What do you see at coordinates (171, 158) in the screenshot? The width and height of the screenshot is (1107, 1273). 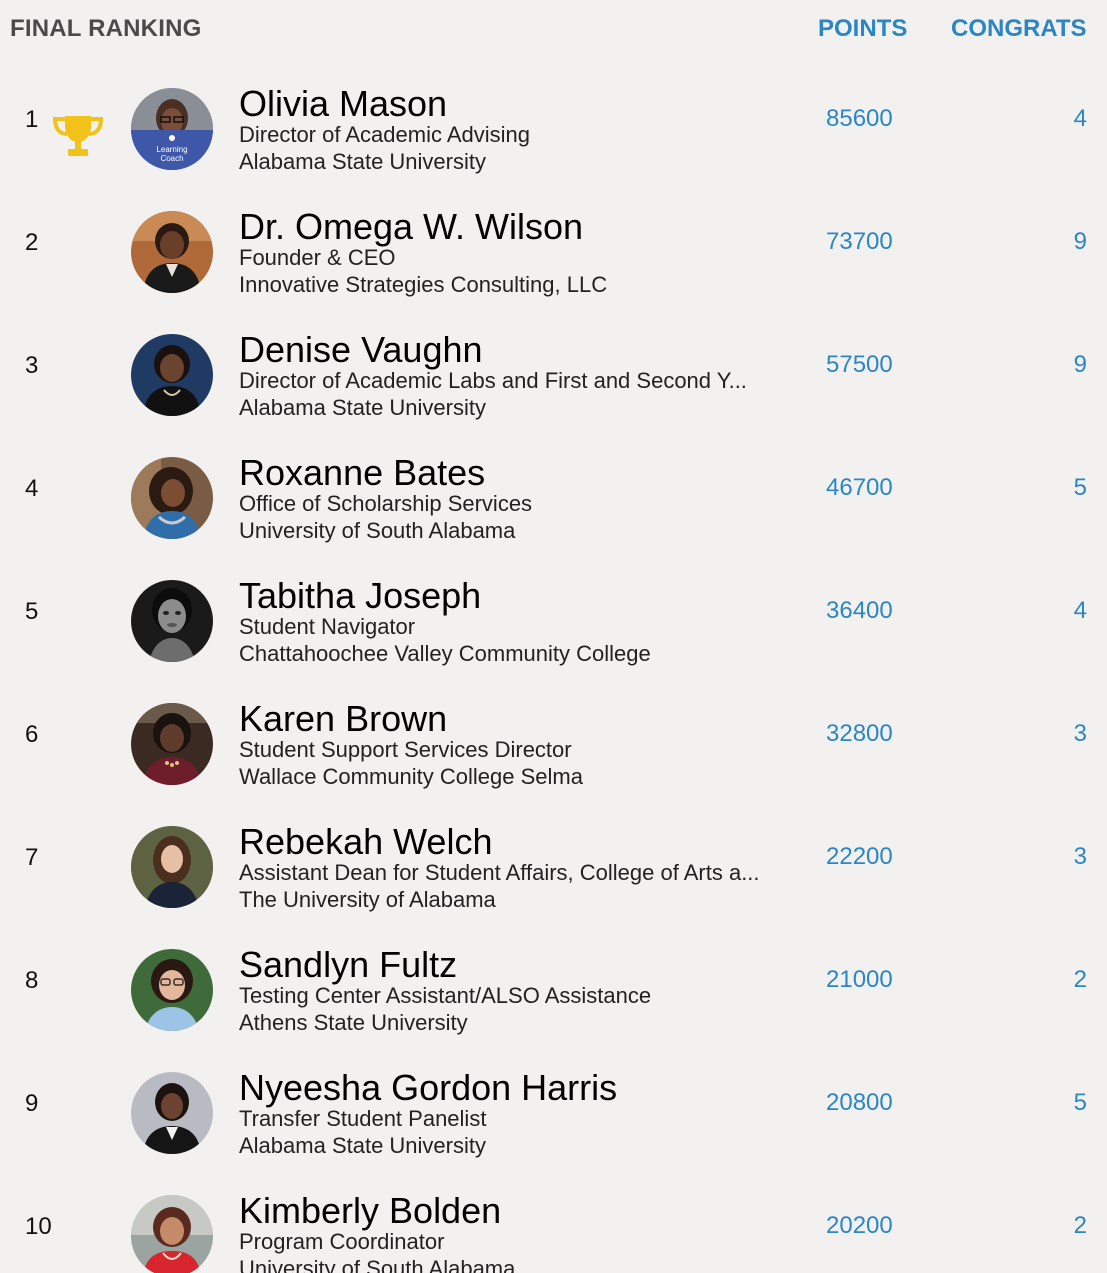 I see `svg-text: Coach` at bounding box center [171, 158].